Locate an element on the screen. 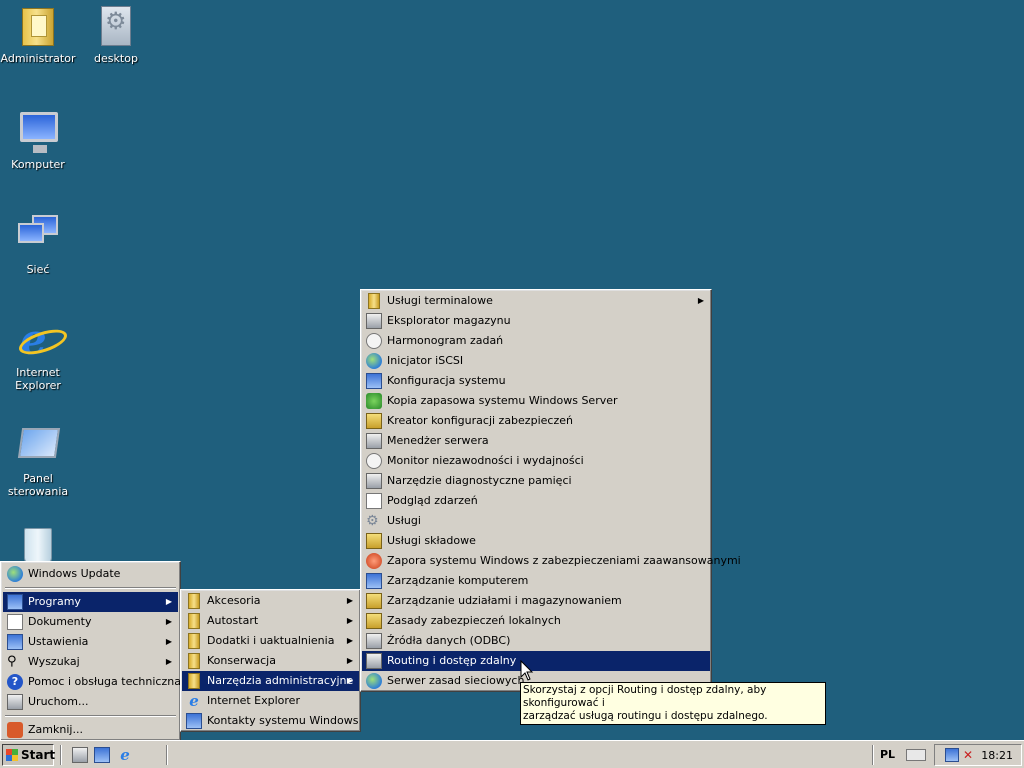  admin-item-local-policy: Zasady zabezpieczeń lokalnych is located at coordinates (536, 621).